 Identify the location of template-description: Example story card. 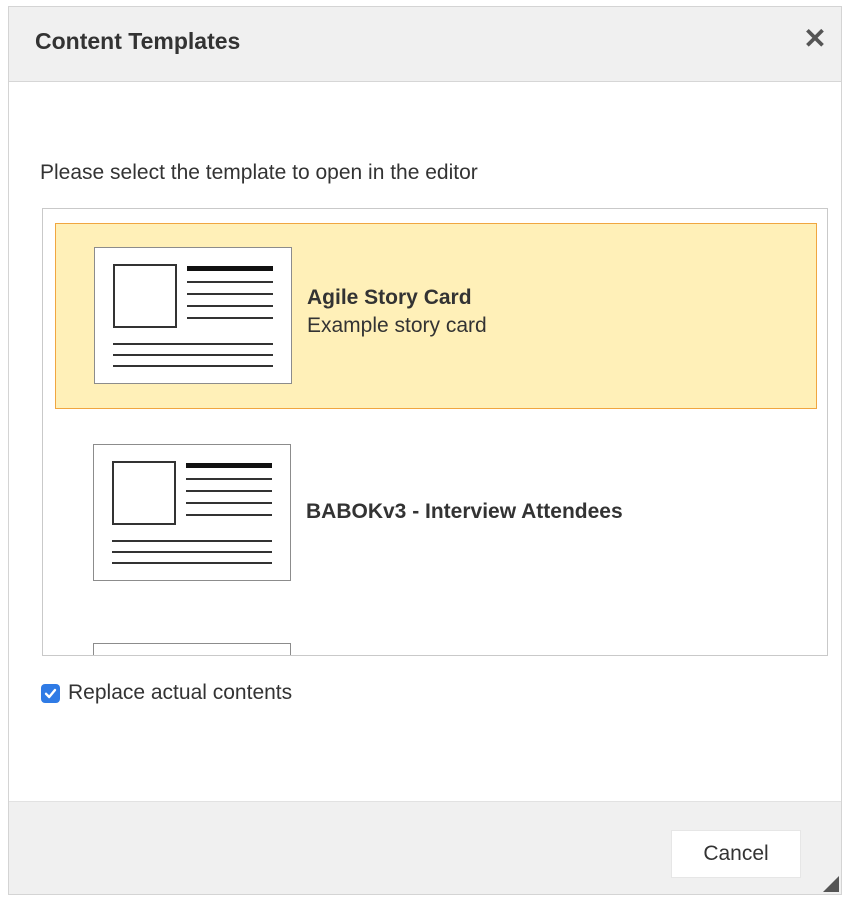
(397, 325).